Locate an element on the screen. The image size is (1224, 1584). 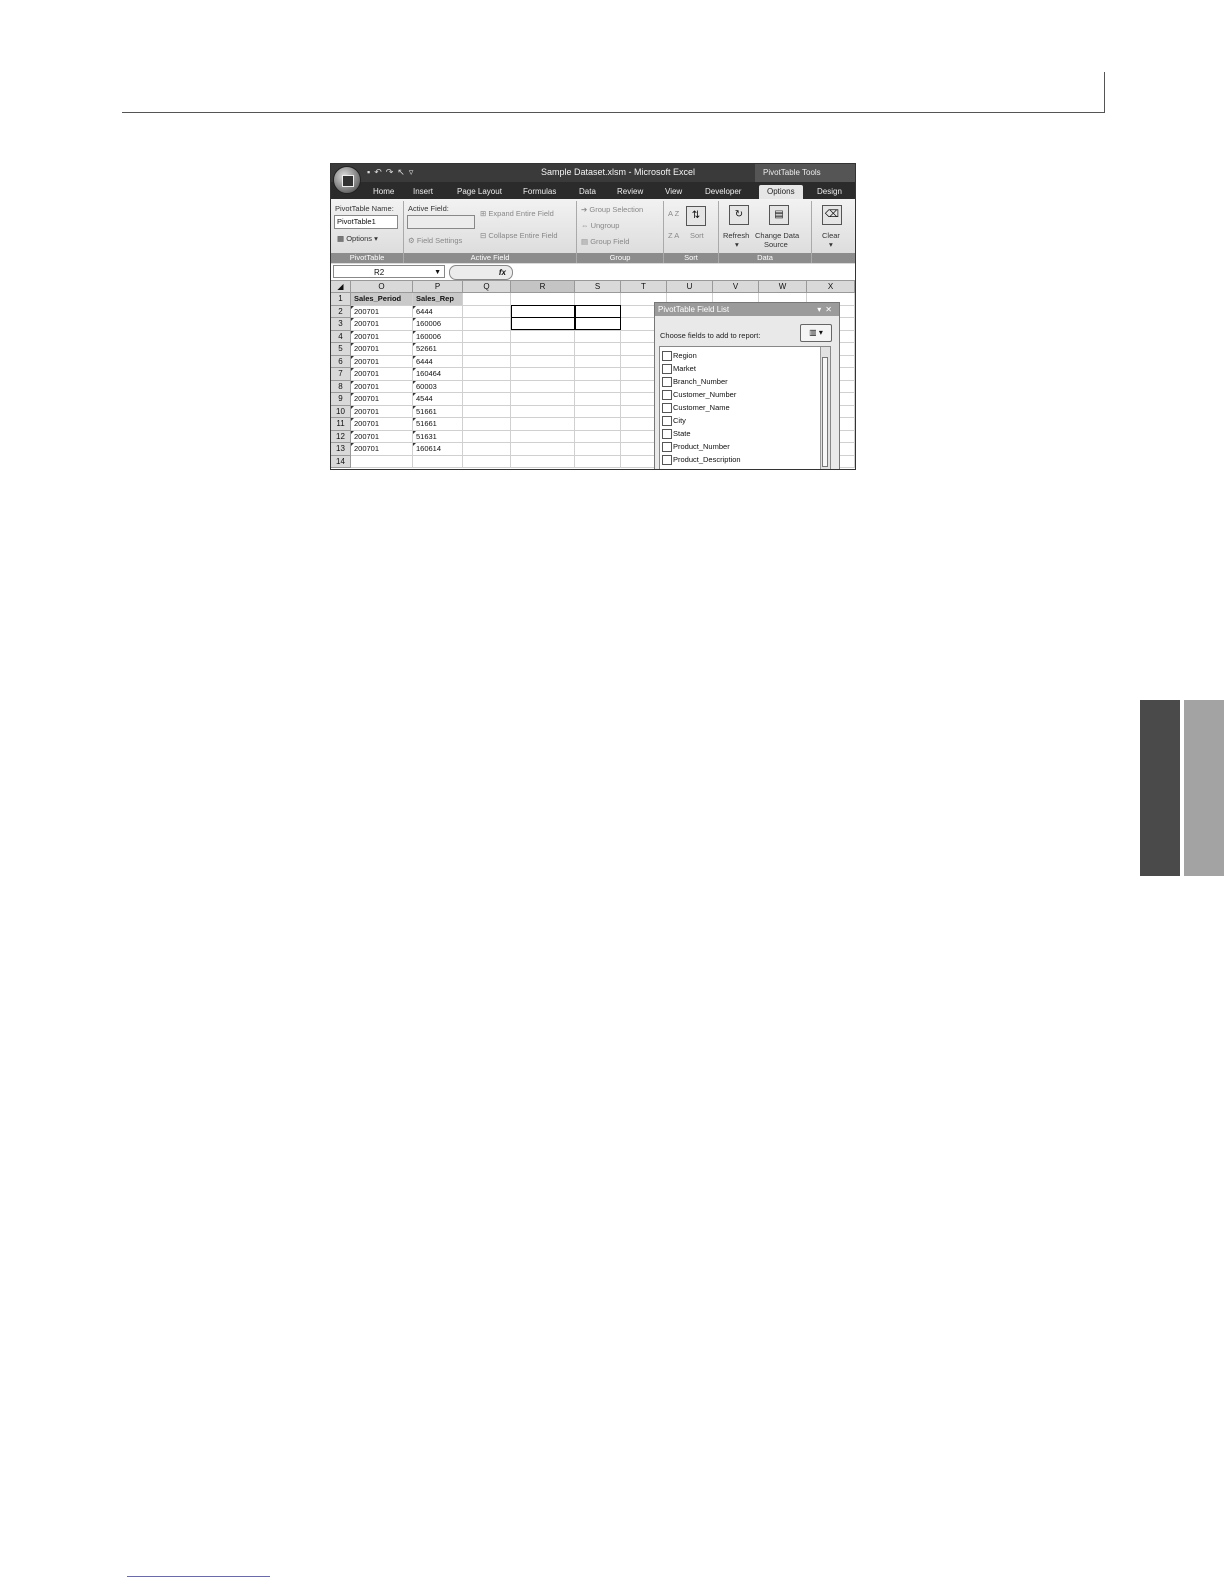
sales-rep-cell: 6444 is located at coordinates (438, 361).